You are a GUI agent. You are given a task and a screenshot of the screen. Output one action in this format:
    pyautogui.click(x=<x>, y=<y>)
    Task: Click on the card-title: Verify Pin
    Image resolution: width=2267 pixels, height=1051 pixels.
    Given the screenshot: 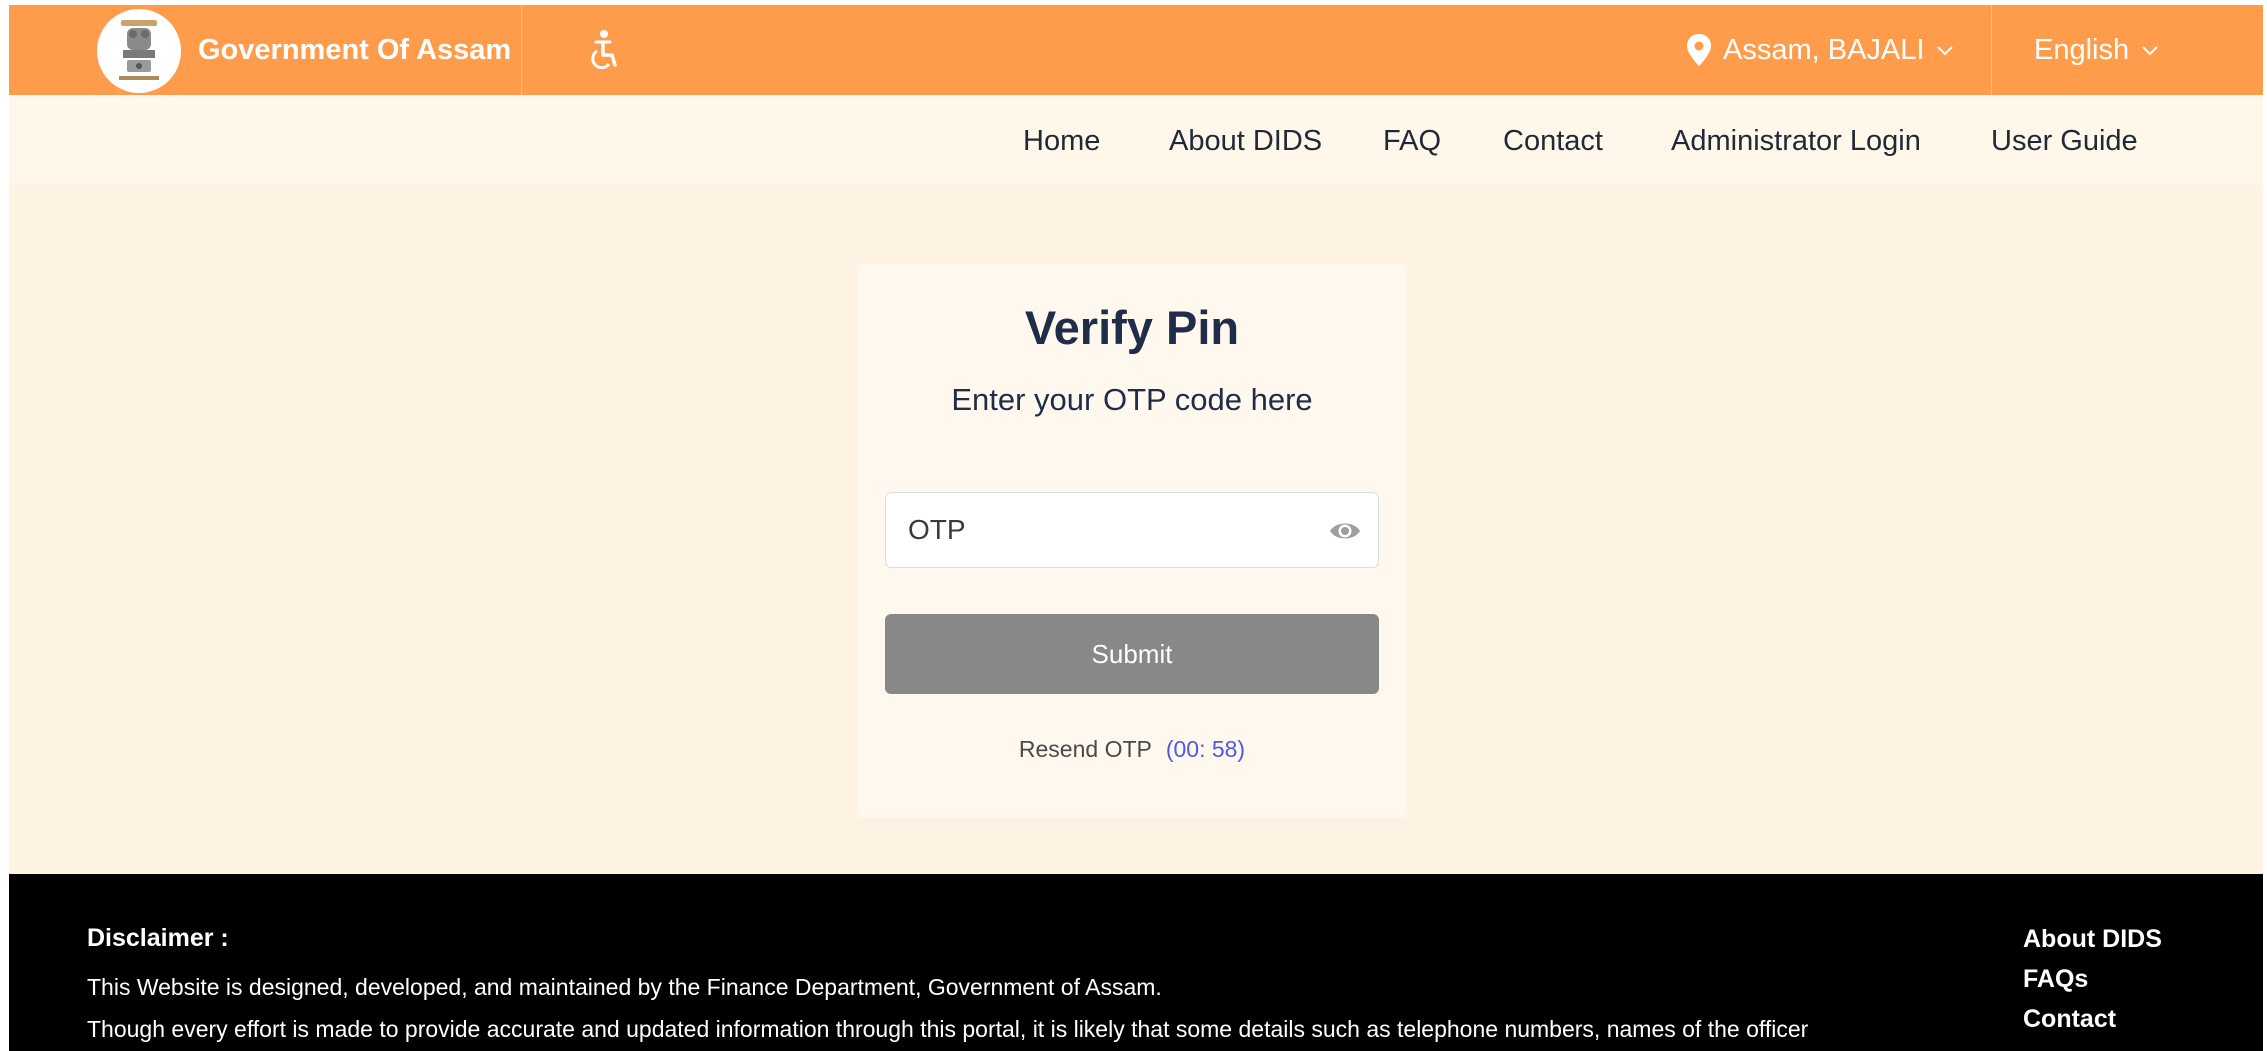 What is the action you would take?
    pyautogui.click(x=1132, y=327)
    